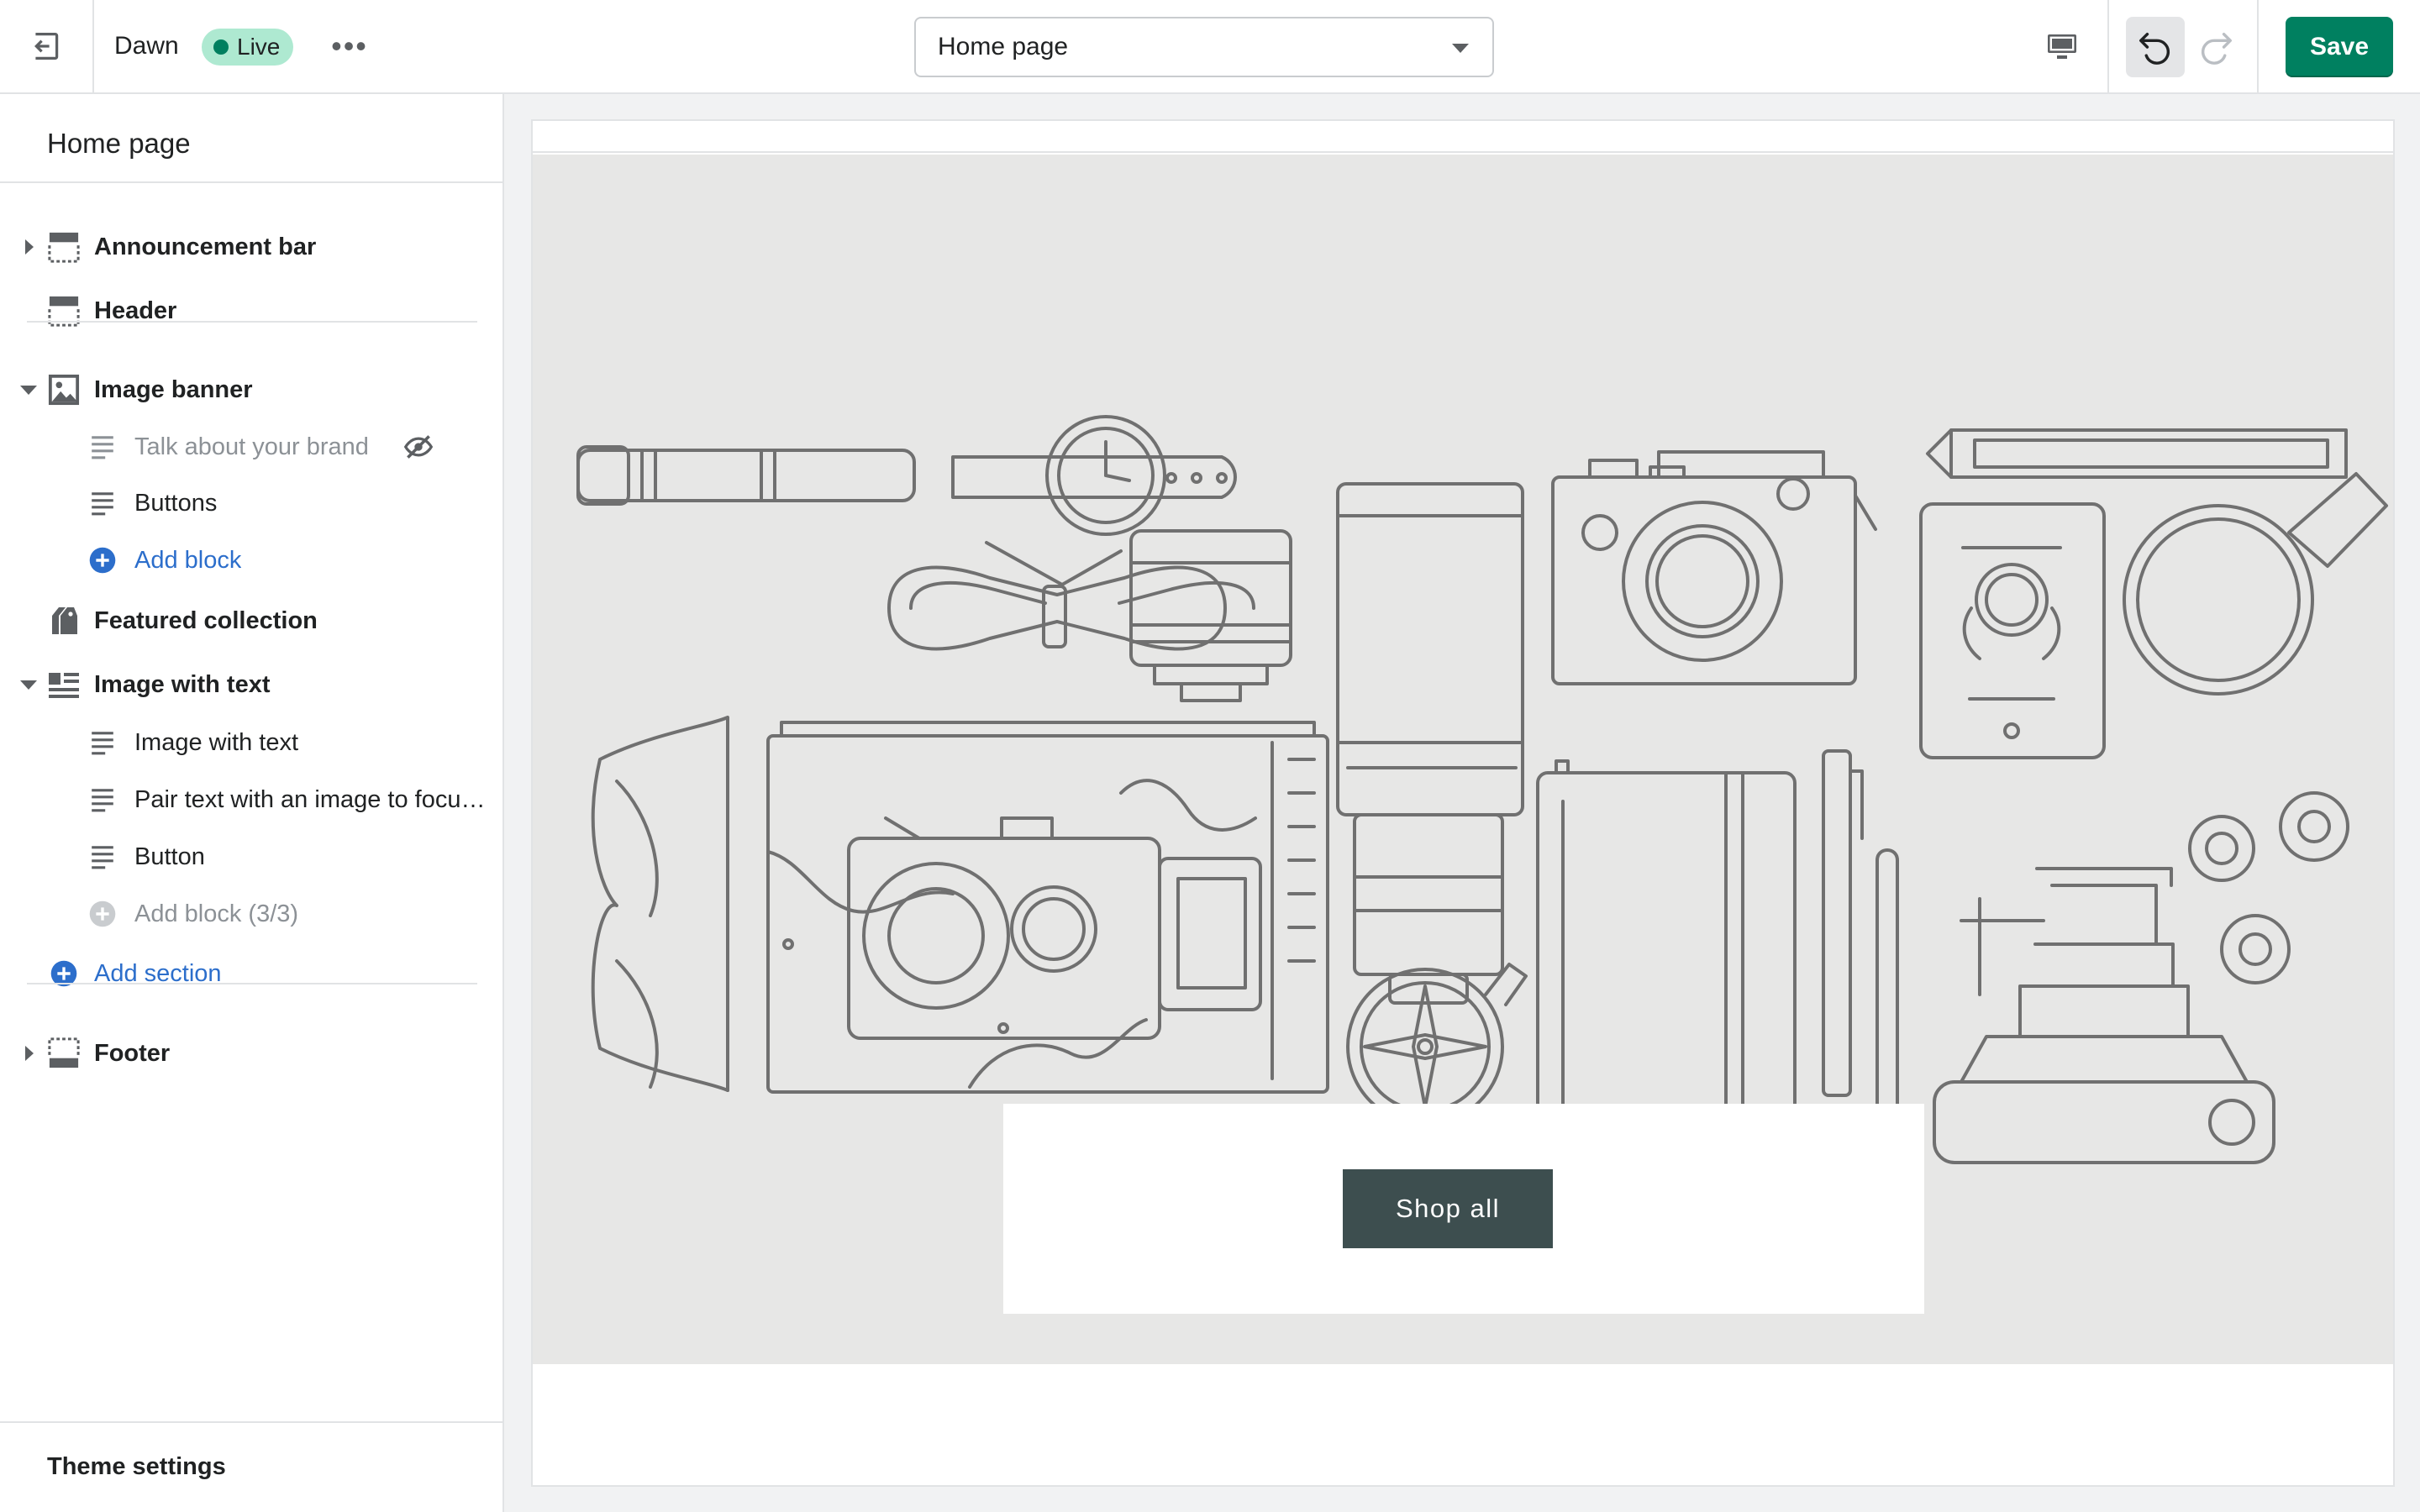  I want to click on banner-content-box: Shop all, so click(1464, 1209).